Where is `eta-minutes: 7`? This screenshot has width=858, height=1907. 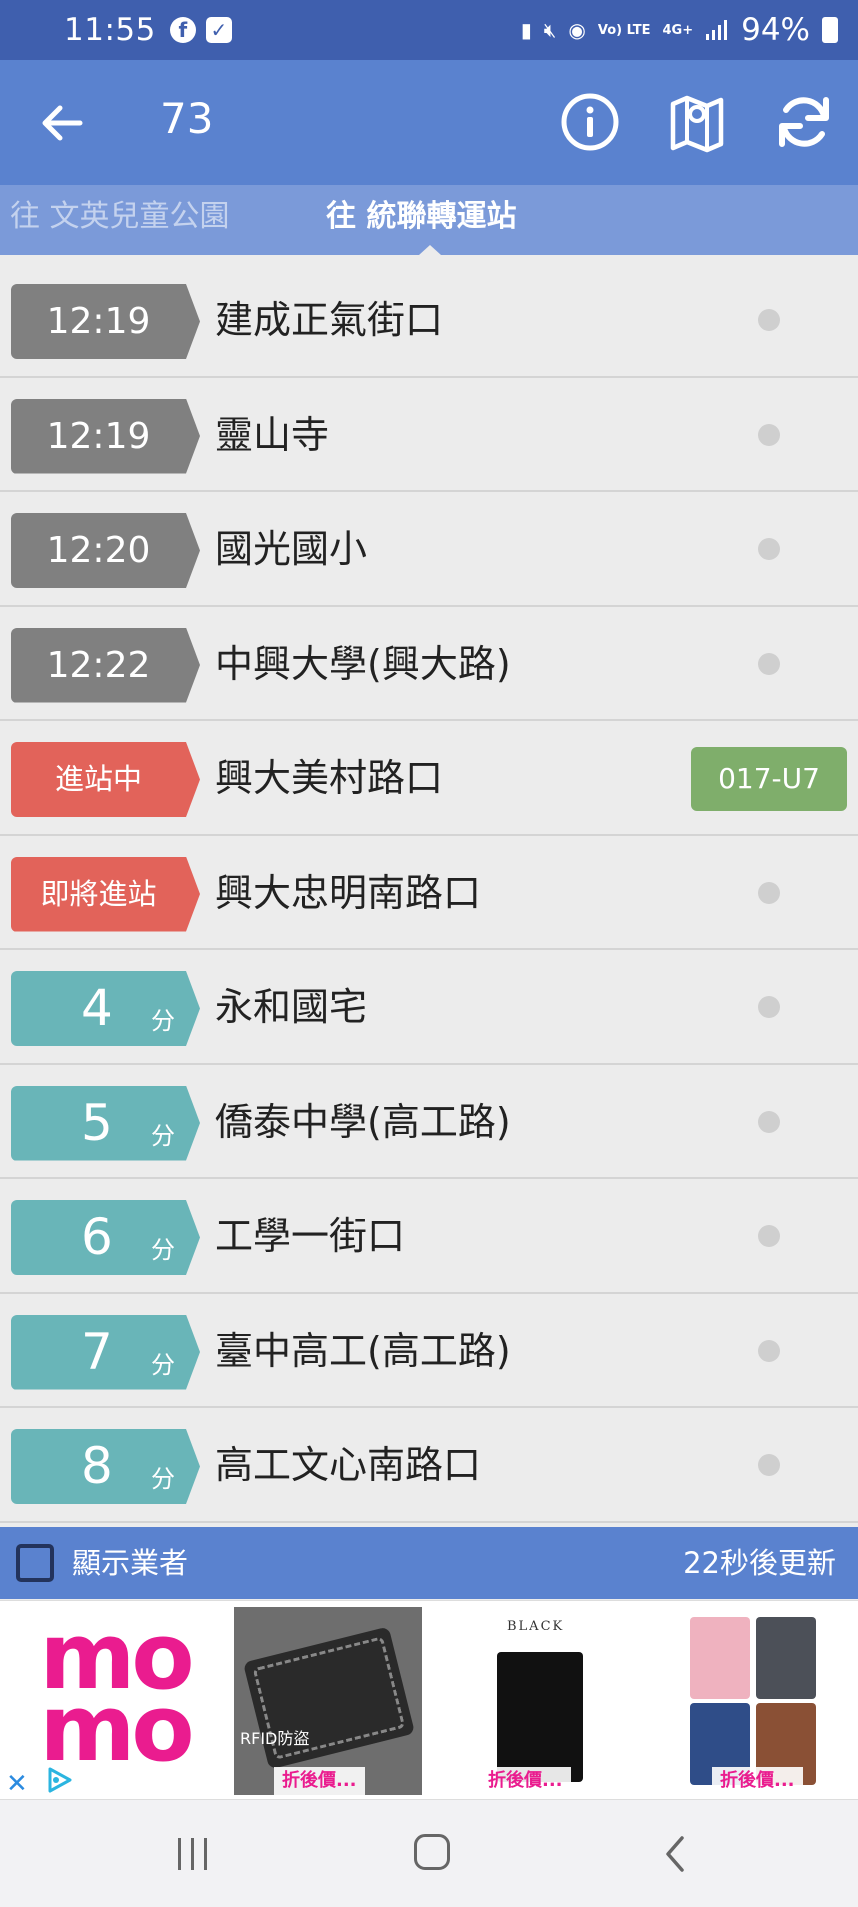 eta-minutes: 7 is located at coordinates (97, 1351).